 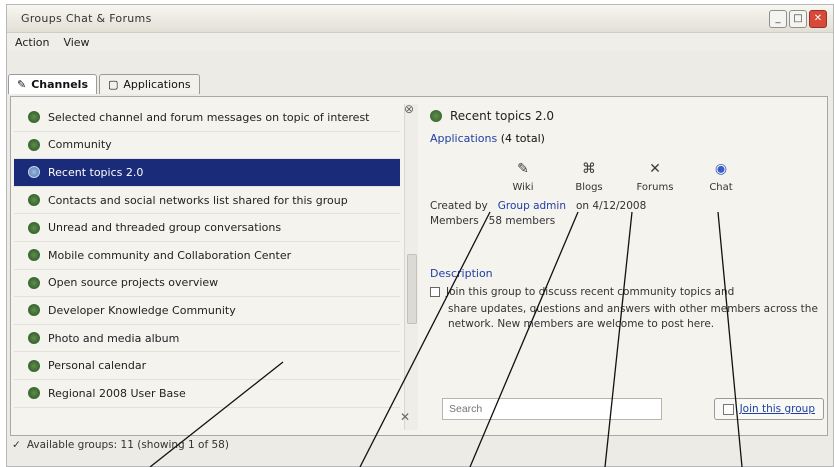 I want to click on tab-channels: ✎ Channels, so click(x=52, y=84).